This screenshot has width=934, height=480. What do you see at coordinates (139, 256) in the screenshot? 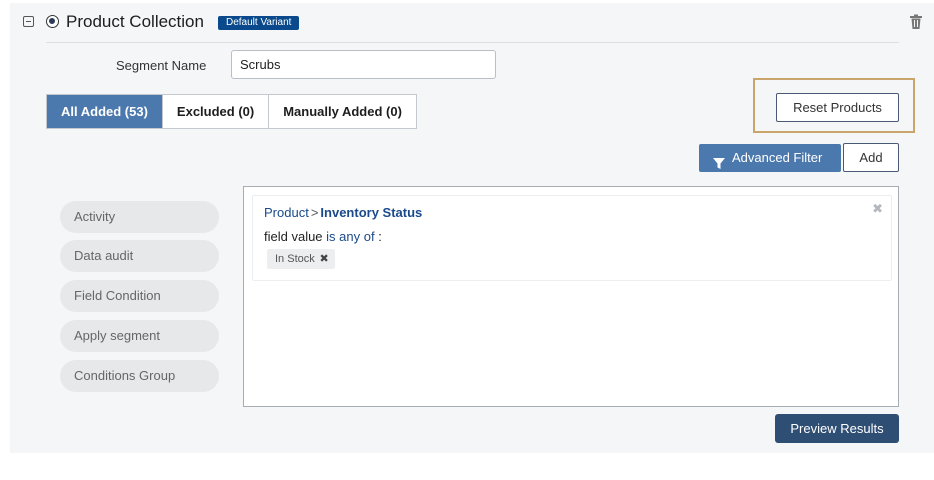
I see `side-item-data-audit: Data audit` at bounding box center [139, 256].